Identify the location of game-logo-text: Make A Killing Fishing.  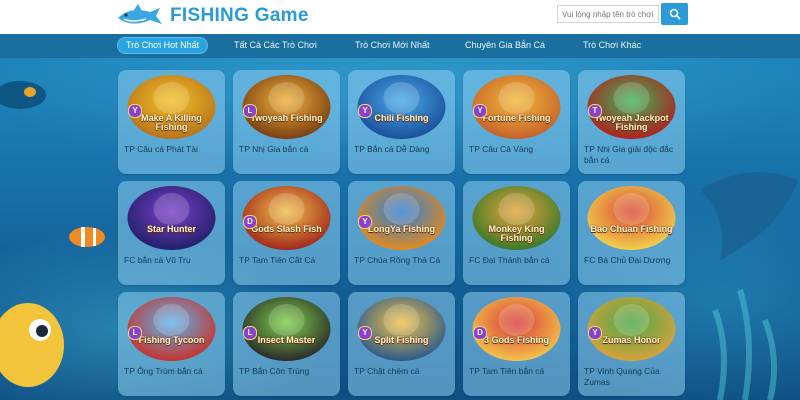
(171, 122).